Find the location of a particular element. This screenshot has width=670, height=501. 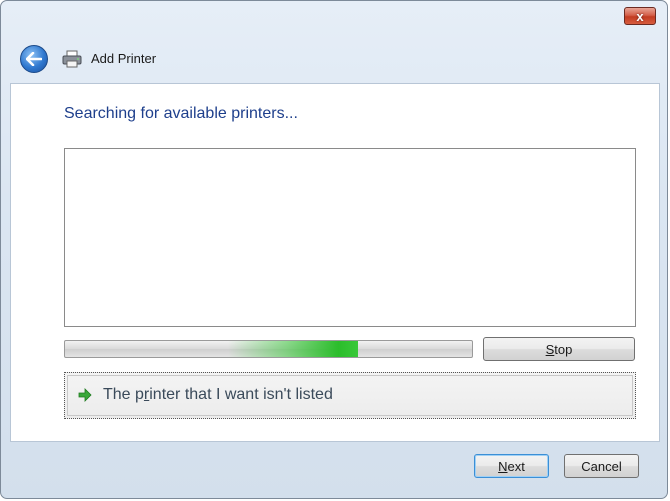

next-button-label: Next is located at coordinates (511, 466).